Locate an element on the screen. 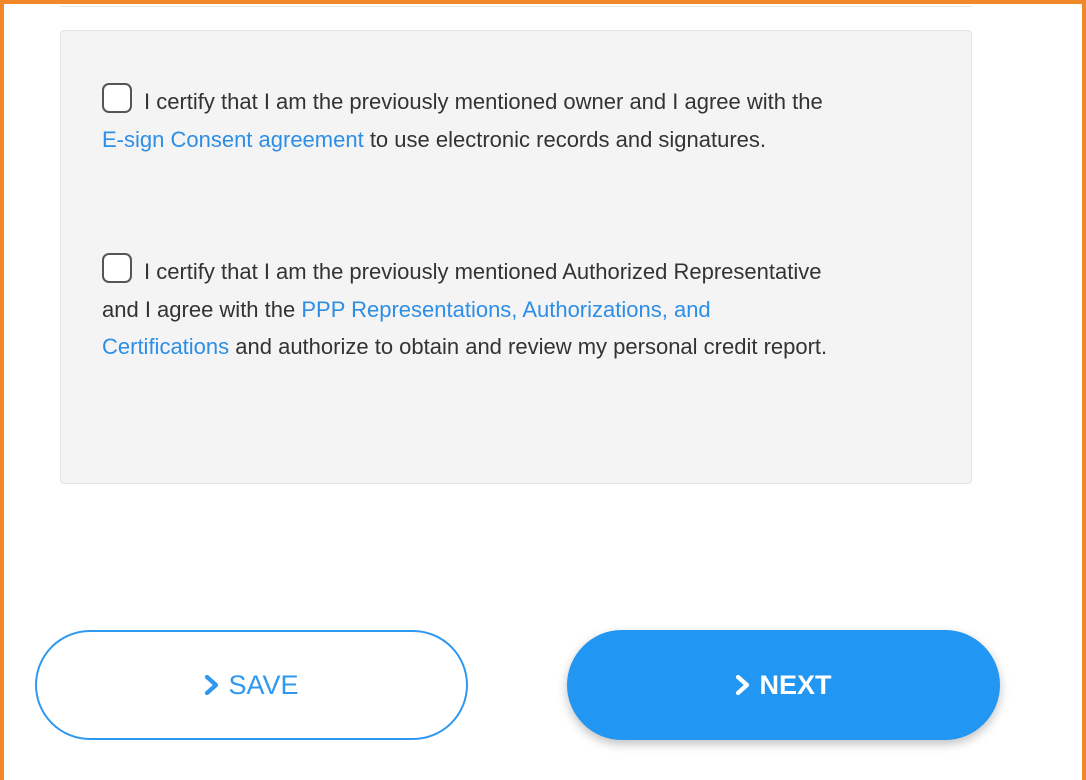 The width and height of the screenshot is (1086, 780). esign-consent-link: E-sign Consent agreement is located at coordinates (233, 139).